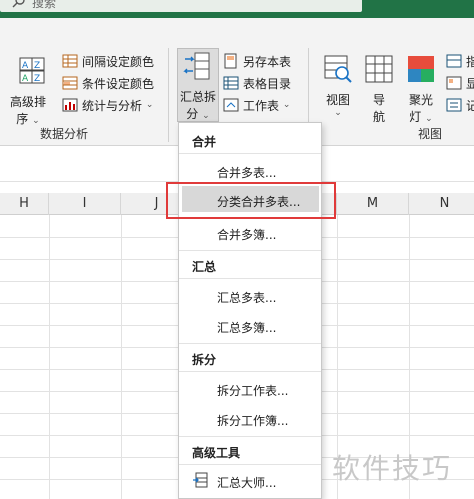 This screenshot has height=499, width=474. What do you see at coordinates (198, 85) in the screenshot?
I see `summary-split-button: 汇总拆 分 ⌄` at bounding box center [198, 85].